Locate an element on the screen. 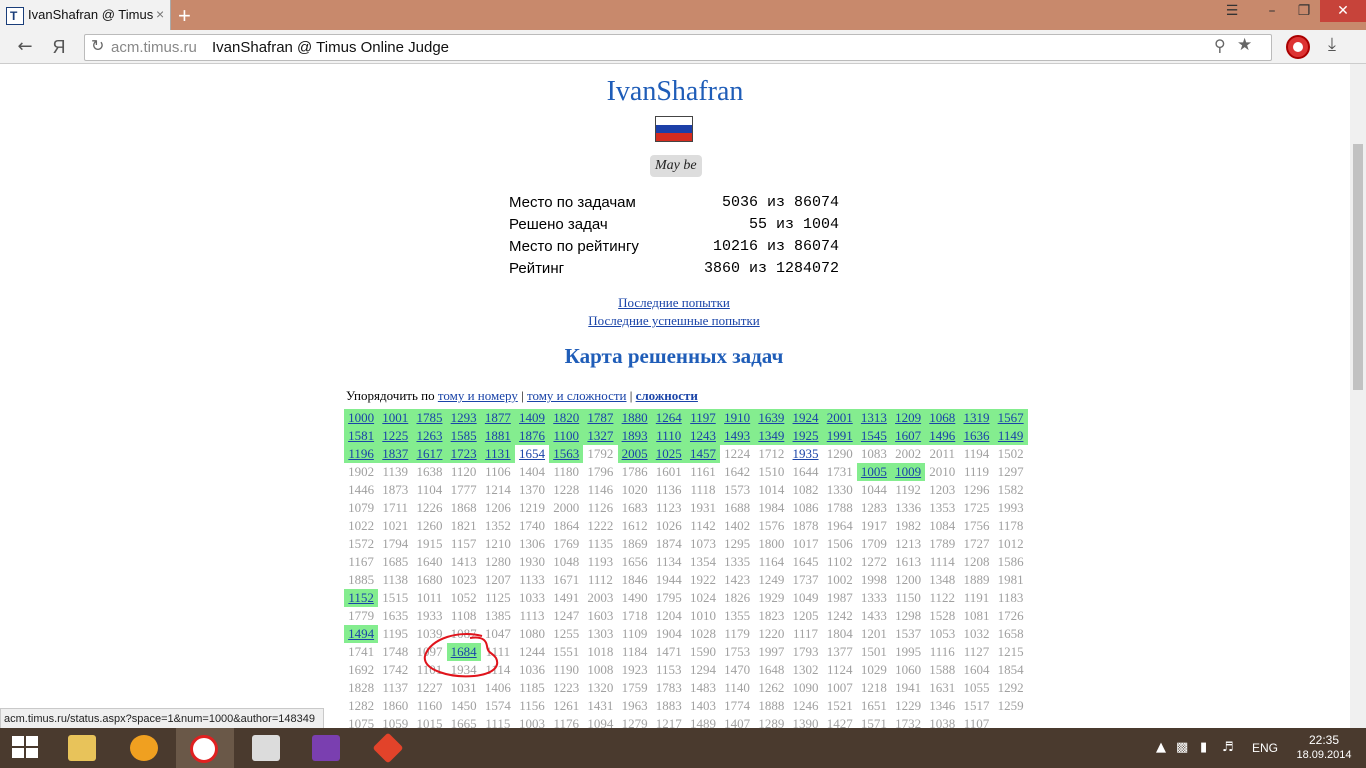 The height and width of the screenshot is (768, 1366). problem-link-1612: 1612 is located at coordinates (635, 526).